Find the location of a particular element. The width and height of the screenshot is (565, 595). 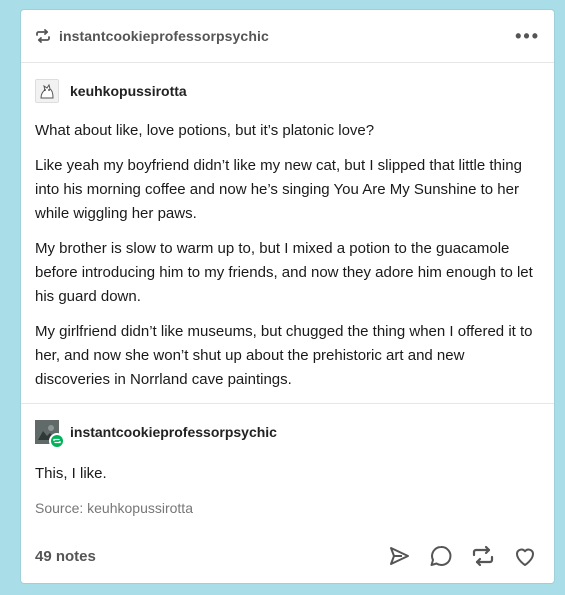

reblog-badge-icon is located at coordinates (57, 441).